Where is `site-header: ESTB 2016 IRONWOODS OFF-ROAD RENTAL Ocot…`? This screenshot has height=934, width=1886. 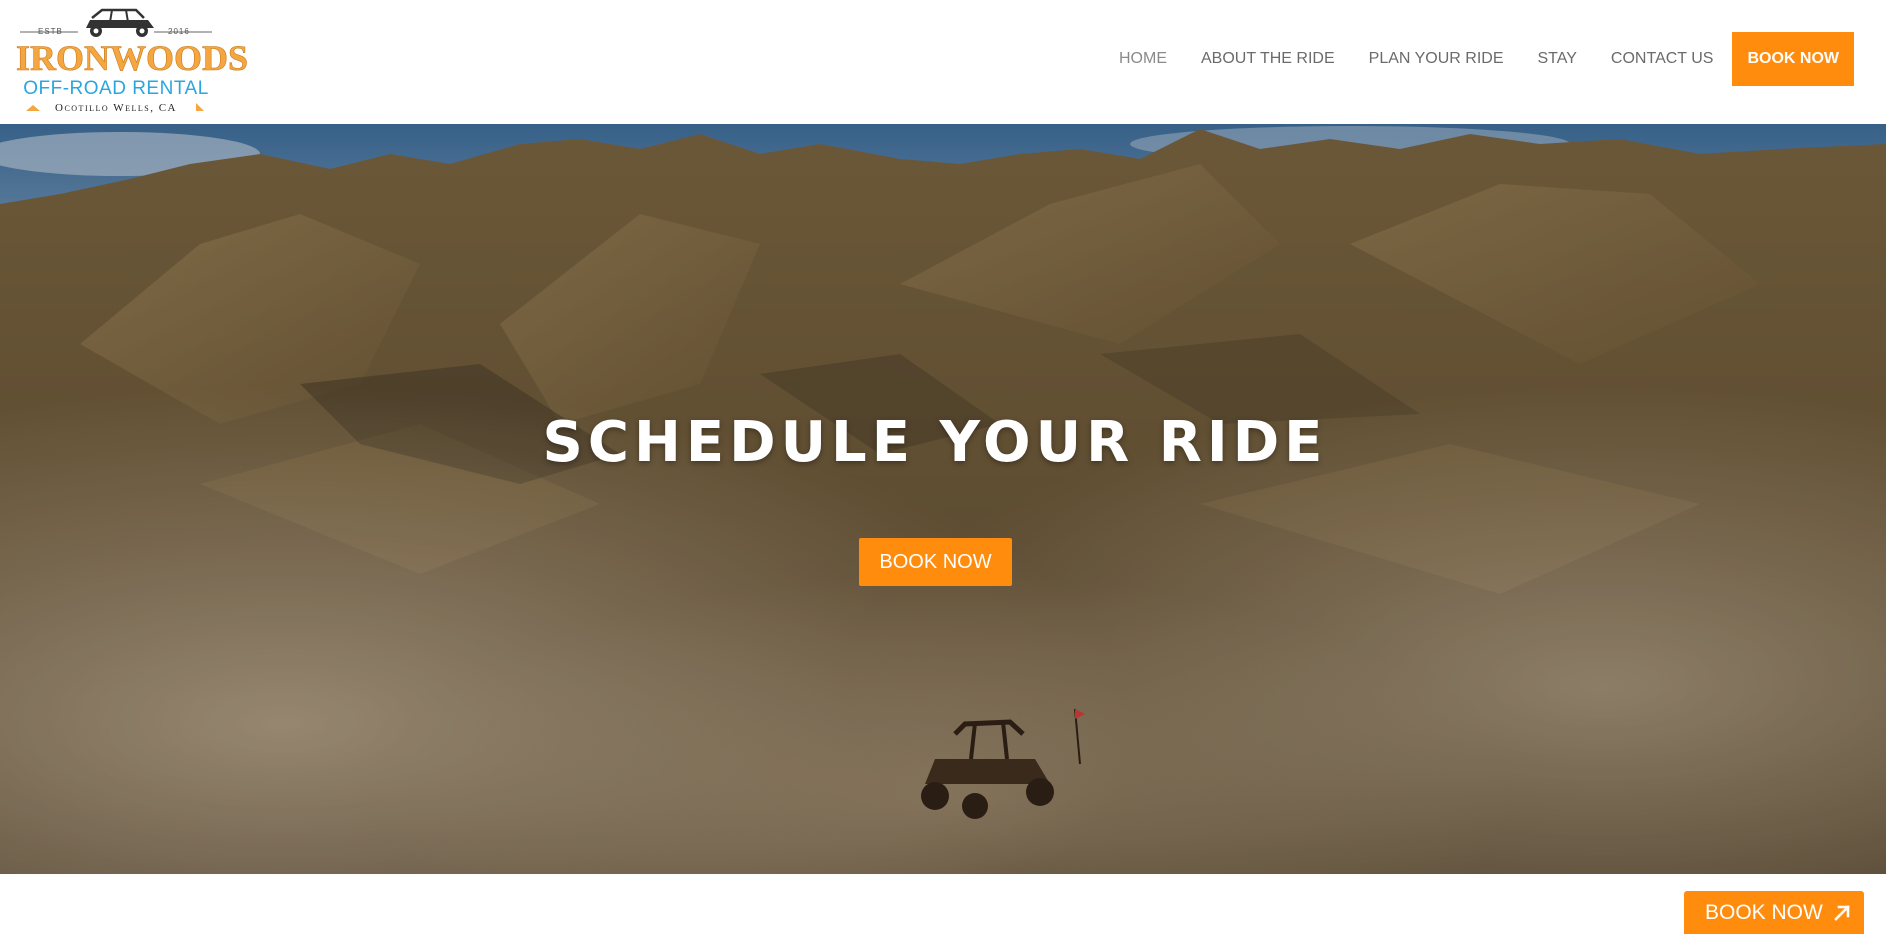 site-header: ESTB 2016 IRONWOODS OFF-ROAD RENTAL Ocot… is located at coordinates (943, 62).